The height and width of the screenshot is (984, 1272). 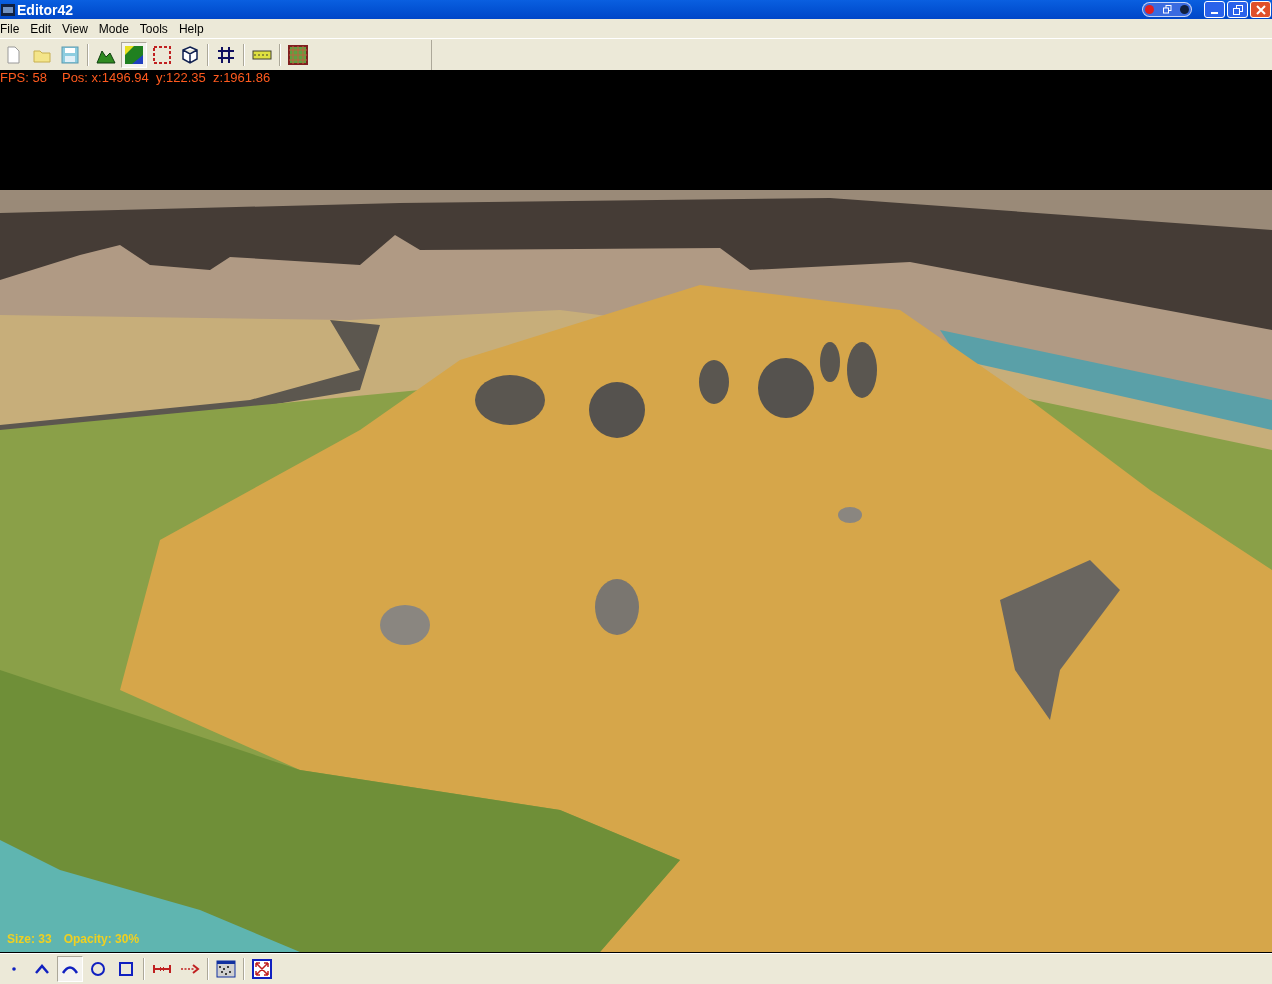 What do you see at coordinates (14, 969) in the screenshot?
I see `dot-icon` at bounding box center [14, 969].